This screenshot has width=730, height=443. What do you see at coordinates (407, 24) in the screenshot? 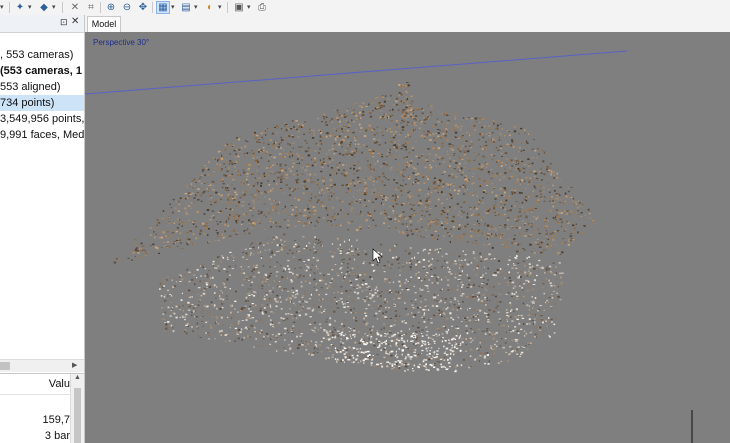
I see `view-tab-bar: Model` at bounding box center [407, 24].